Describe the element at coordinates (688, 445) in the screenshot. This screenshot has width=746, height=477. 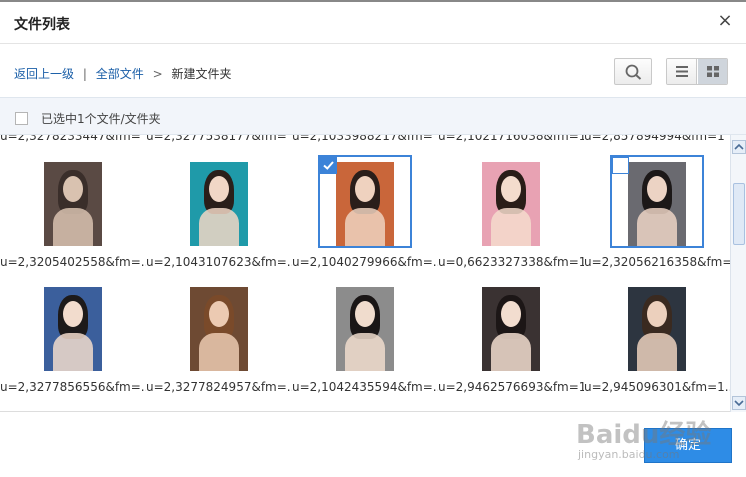
I see `confirm-button: 确定` at that location.